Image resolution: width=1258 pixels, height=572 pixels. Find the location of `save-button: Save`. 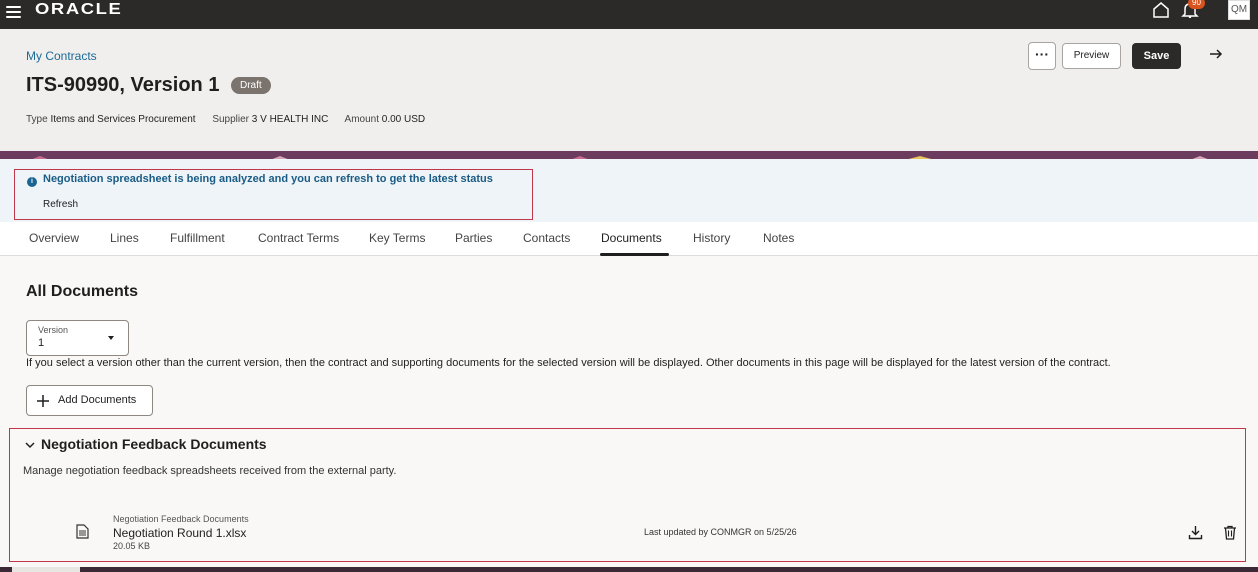

save-button: Save is located at coordinates (1156, 56).